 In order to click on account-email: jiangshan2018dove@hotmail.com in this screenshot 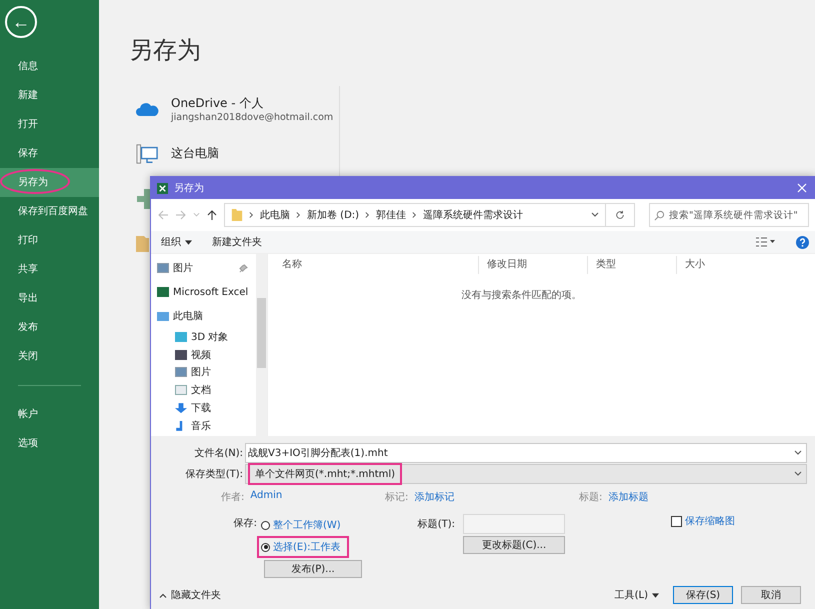, I will do `click(252, 117)`.